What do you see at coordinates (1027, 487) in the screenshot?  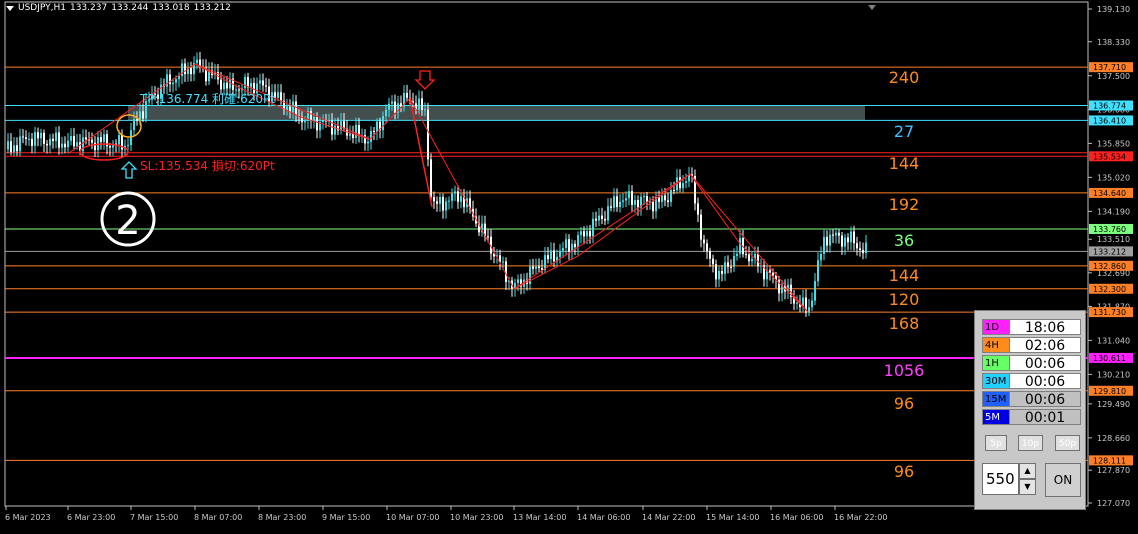 I see `spin-down-icon: ▼` at bounding box center [1027, 487].